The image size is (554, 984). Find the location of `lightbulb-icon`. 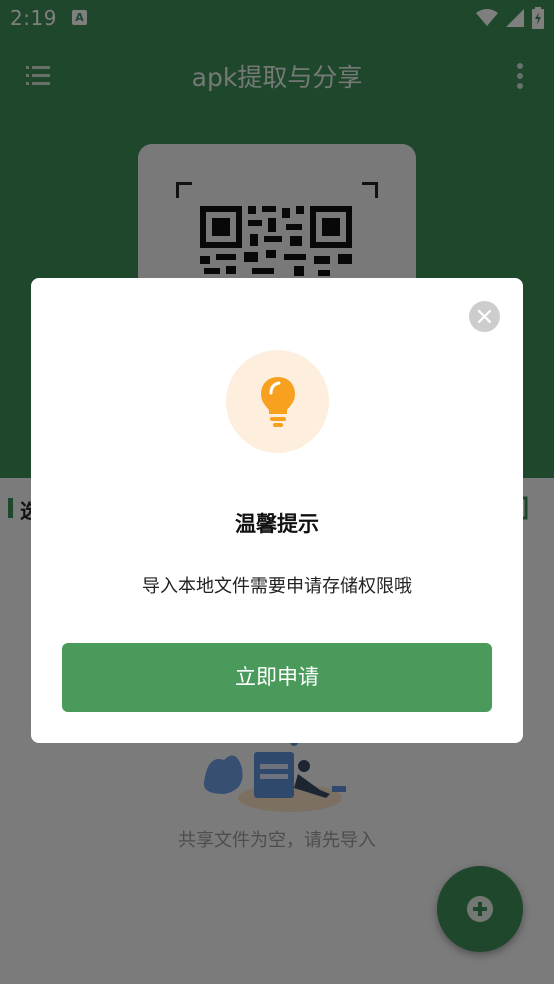

lightbulb-icon is located at coordinates (278, 402).